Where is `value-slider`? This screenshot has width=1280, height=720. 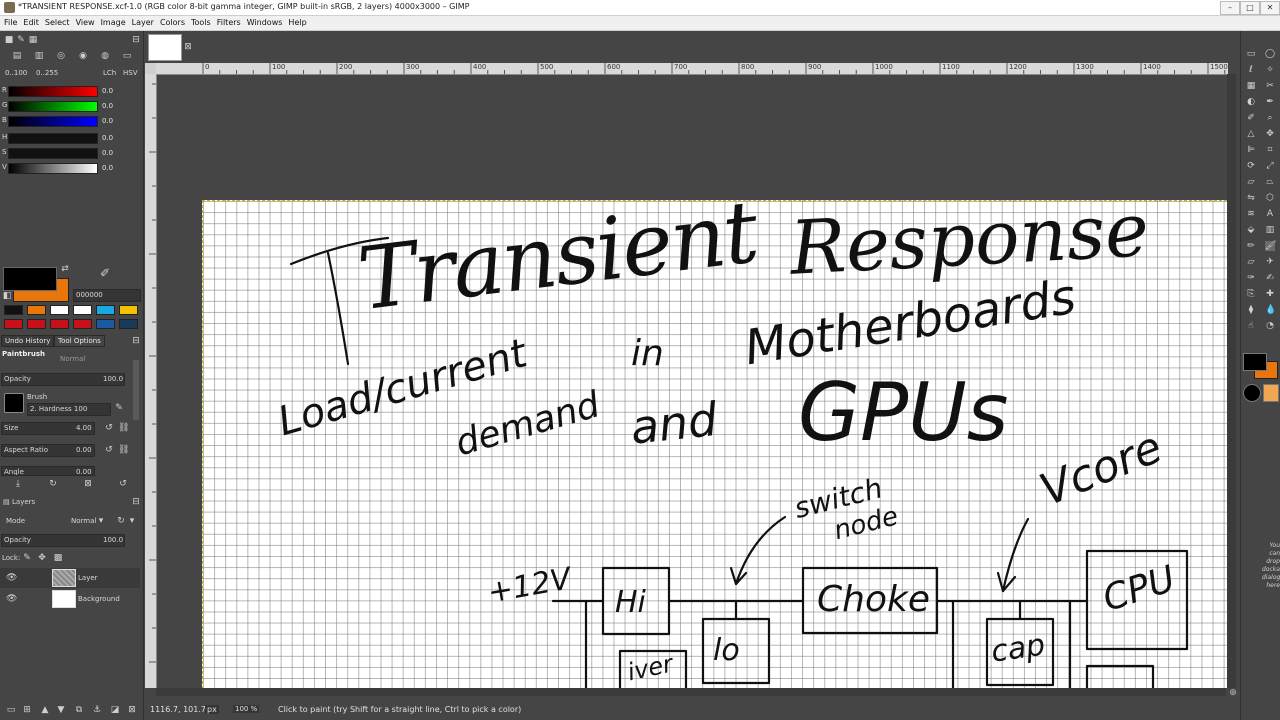 value-slider is located at coordinates (53, 168).